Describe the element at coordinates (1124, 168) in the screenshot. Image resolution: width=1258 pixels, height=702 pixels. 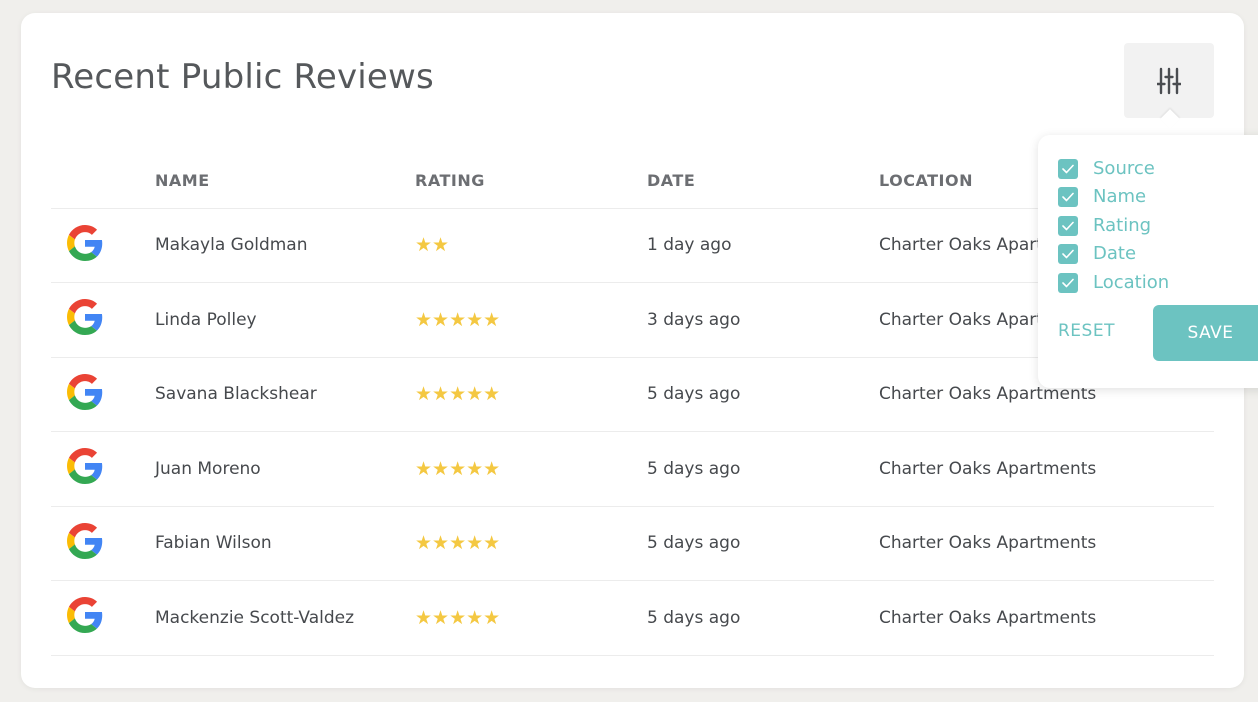
I see `filter-option-label: Source` at that location.